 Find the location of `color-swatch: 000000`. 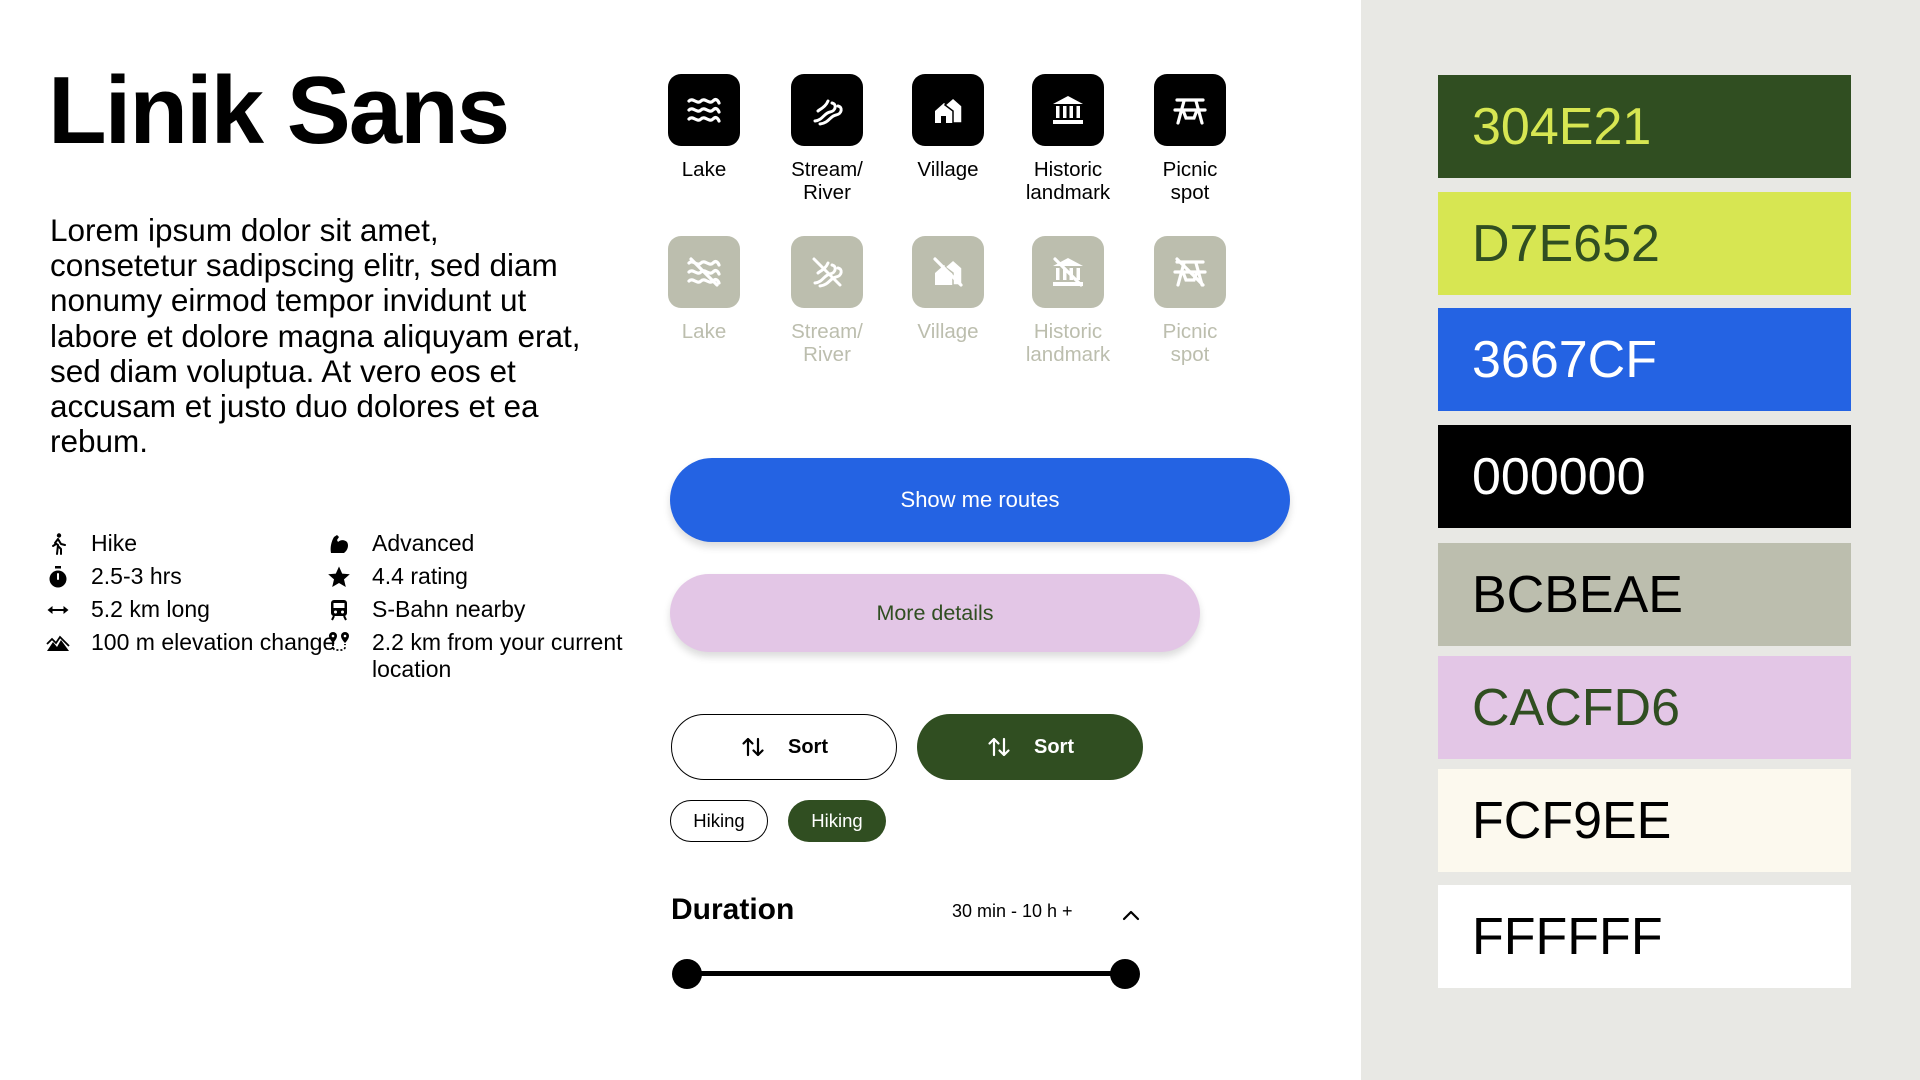

color-swatch: 000000 is located at coordinates (1644, 476).